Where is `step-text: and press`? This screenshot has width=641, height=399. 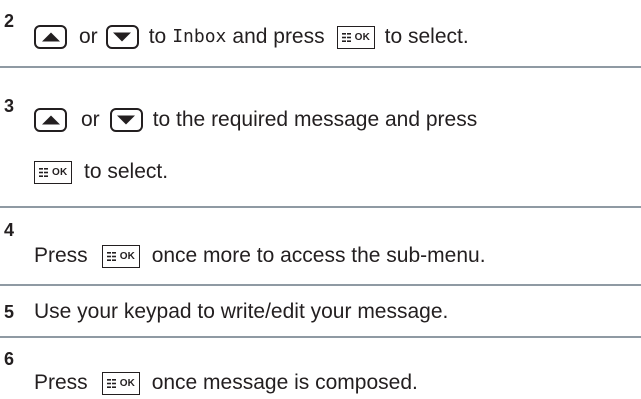 step-text: and press is located at coordinates (278, 36).